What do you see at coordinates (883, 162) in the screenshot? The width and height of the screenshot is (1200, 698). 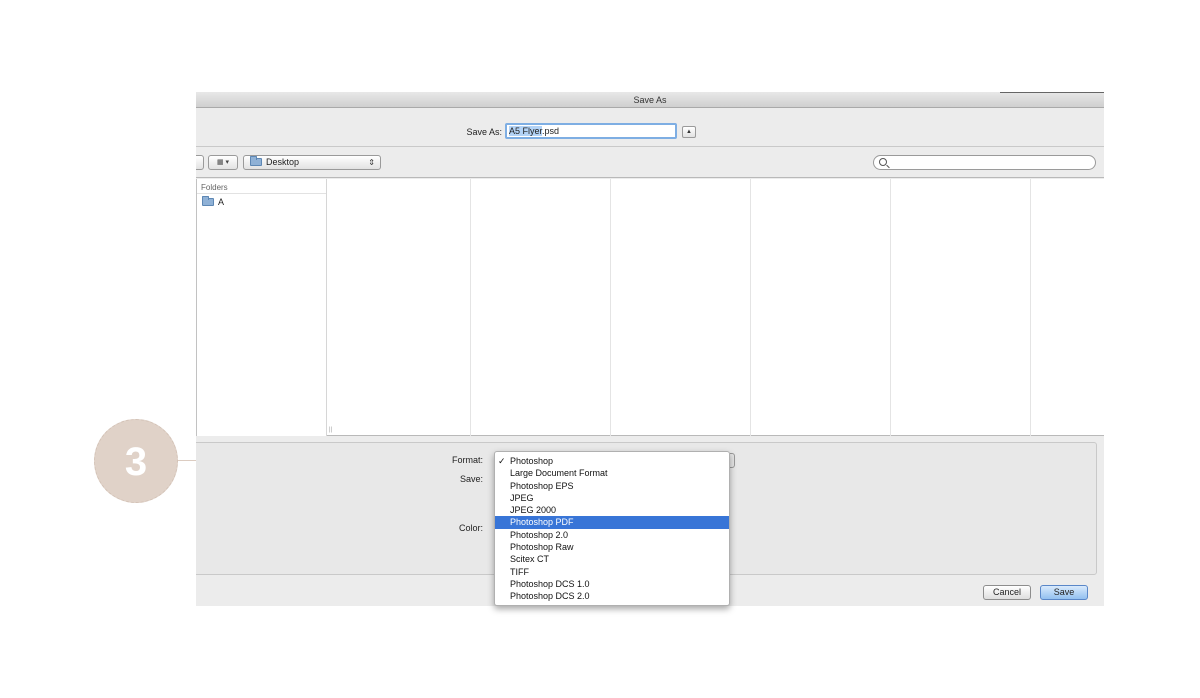 I see `search-icon` at bounding box center [883, 162].